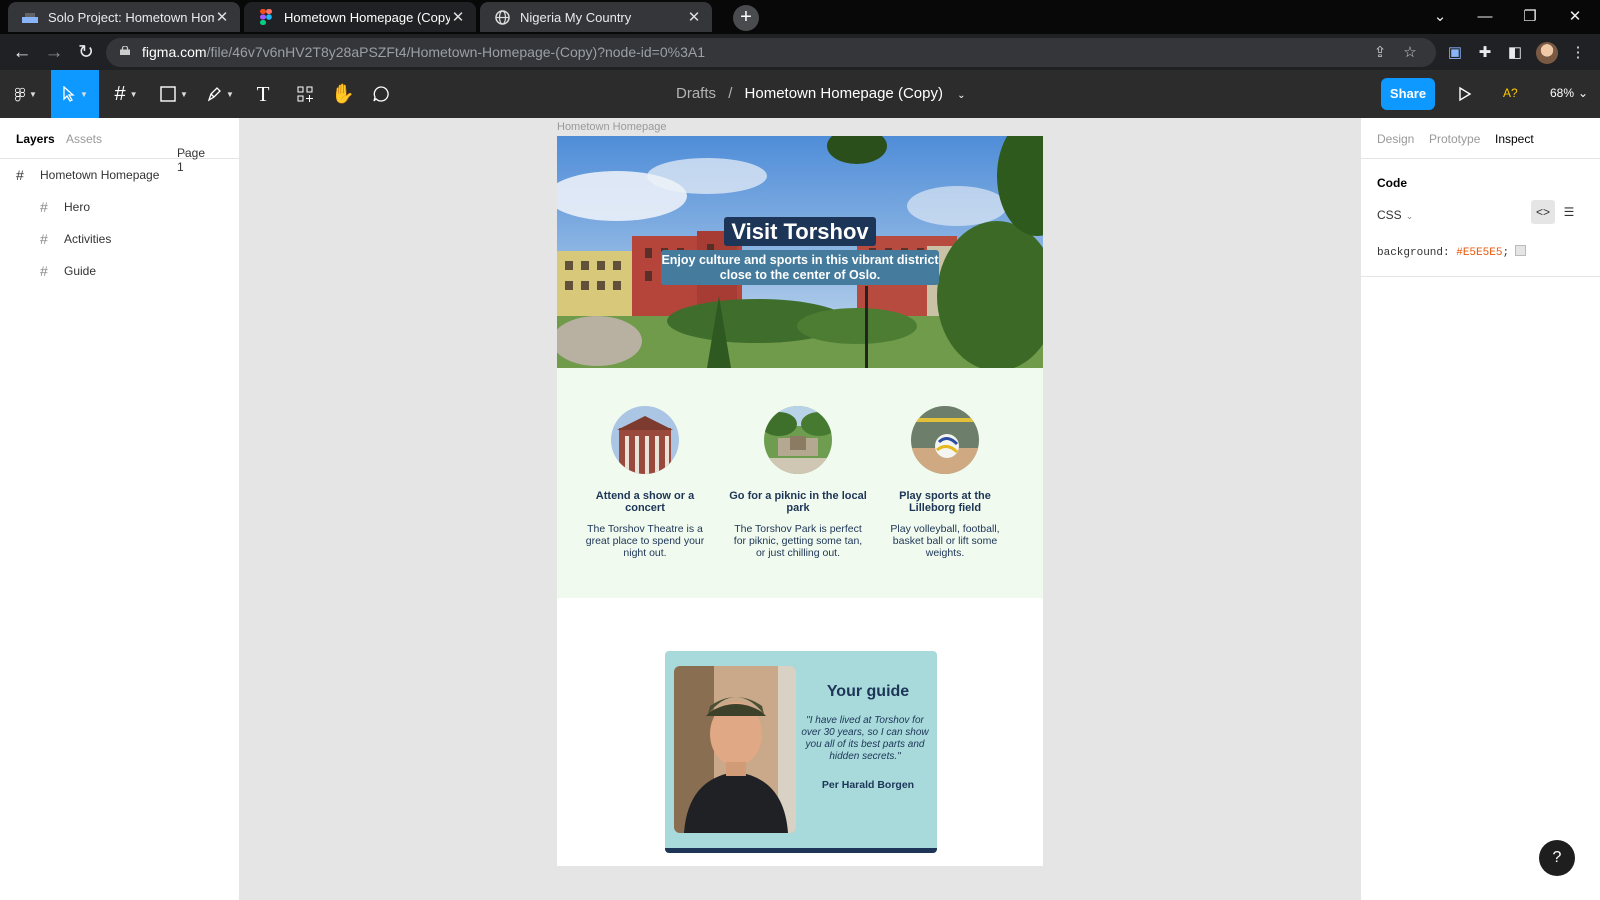 Image resolution: width=1600 pixels, height=900 pixels. I want to click on back-icon: ←, so click(22, 53).